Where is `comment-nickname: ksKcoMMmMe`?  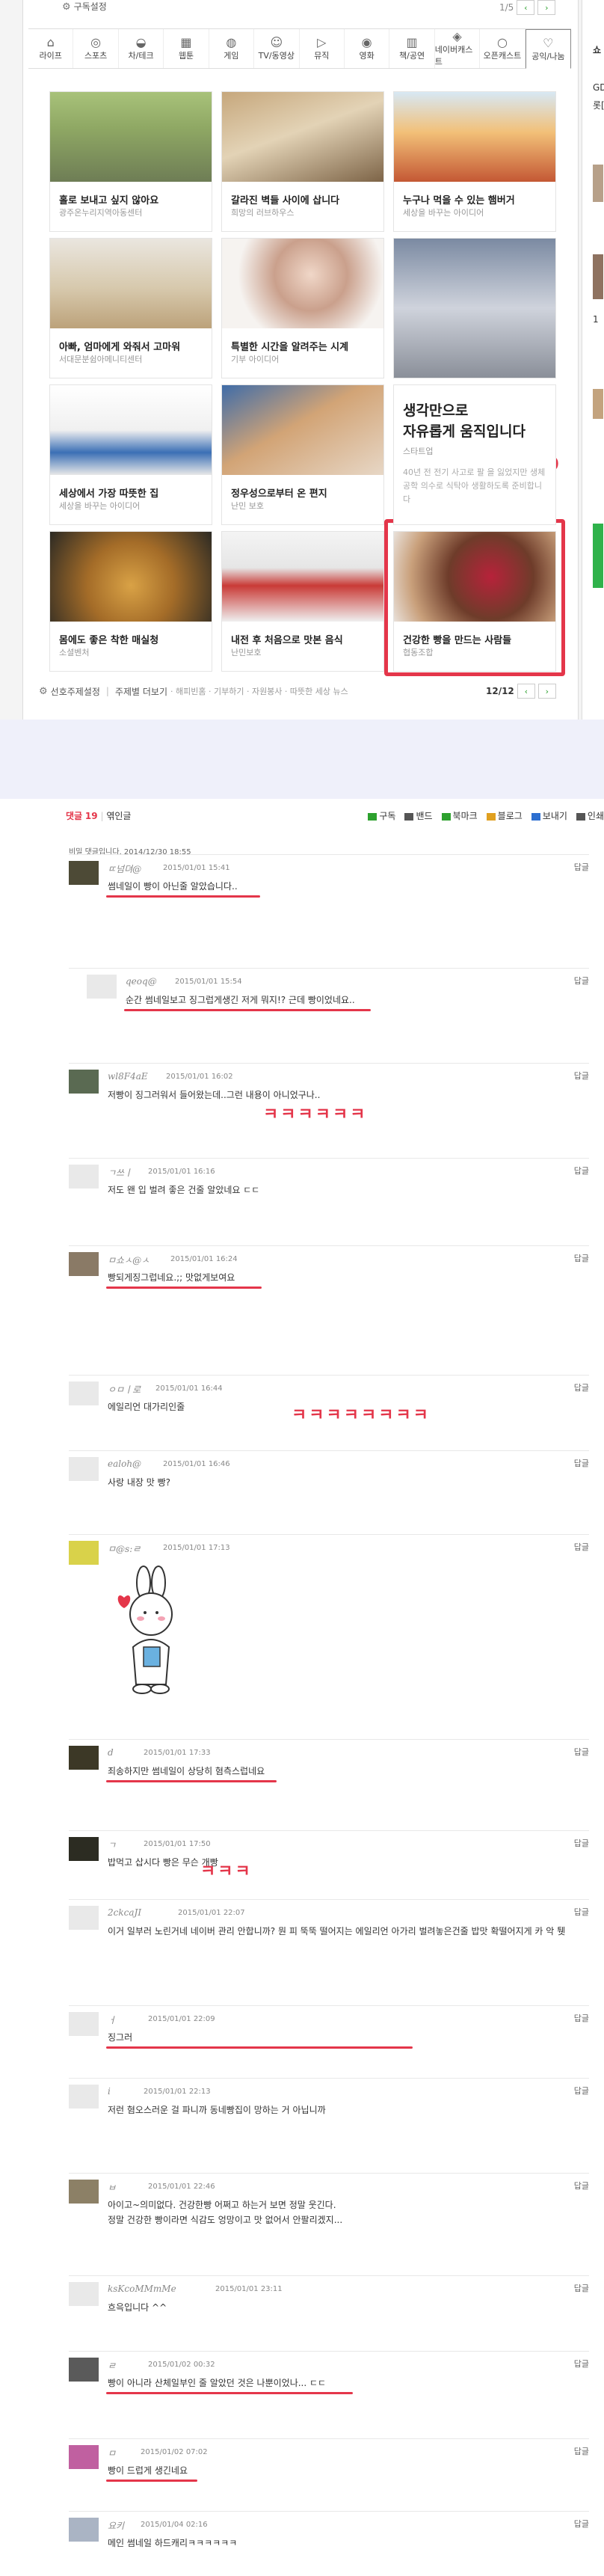
comment-nickname: ksKcoMMmMe is located at coordinates (142, 2289).